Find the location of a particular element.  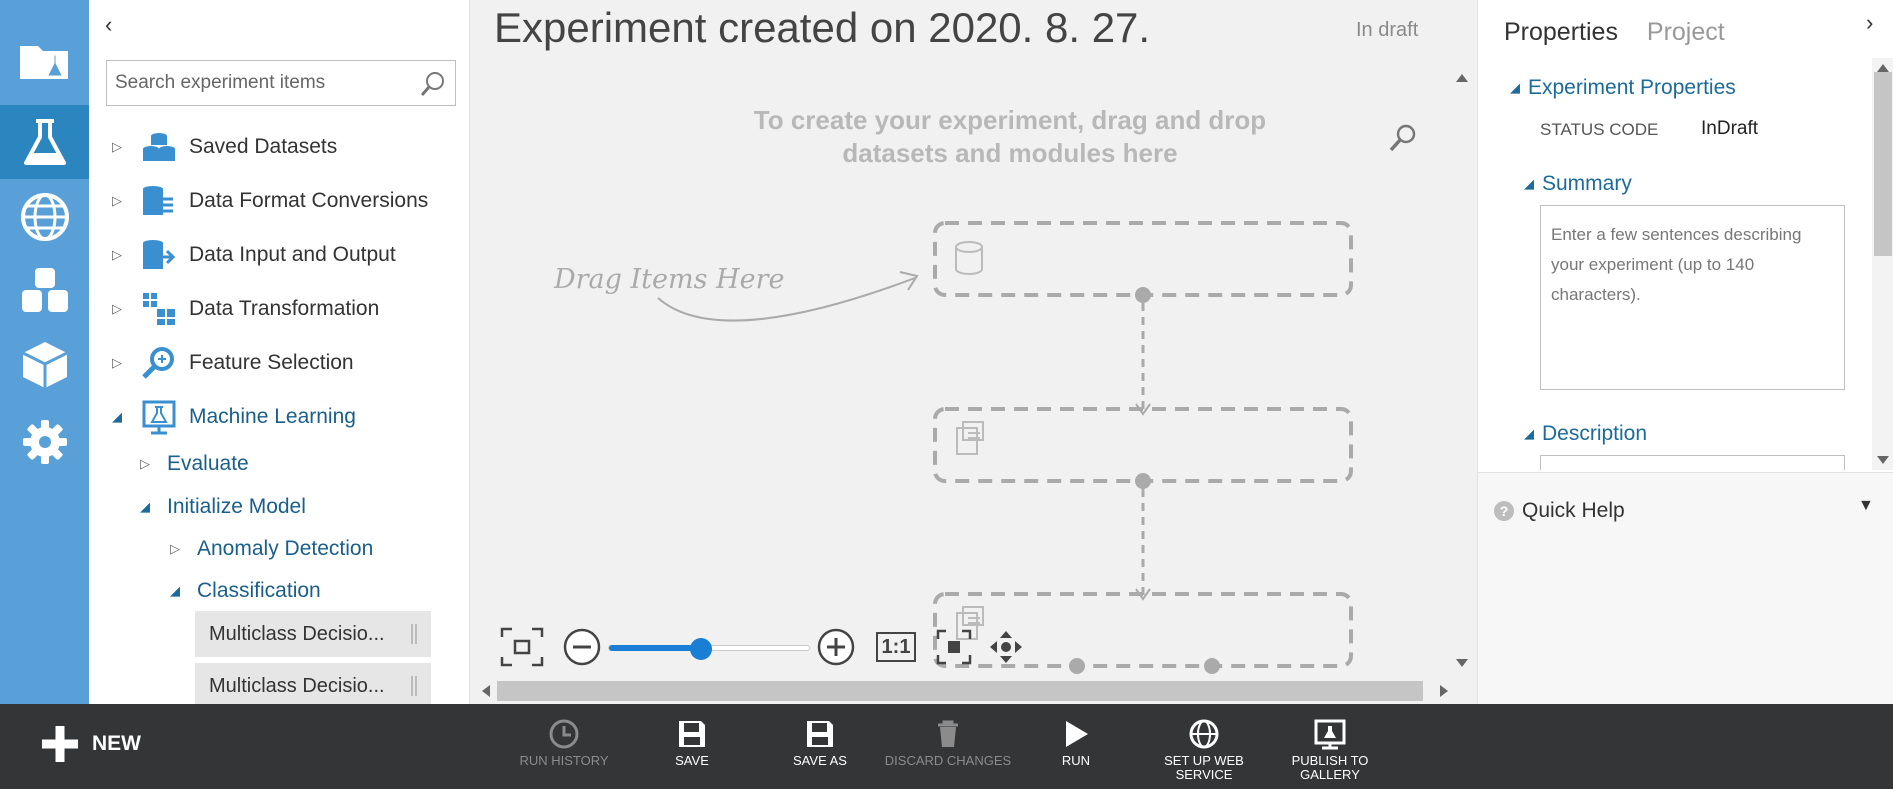

quick-help-title: Quick Help is located at coordinates (1573, 511).